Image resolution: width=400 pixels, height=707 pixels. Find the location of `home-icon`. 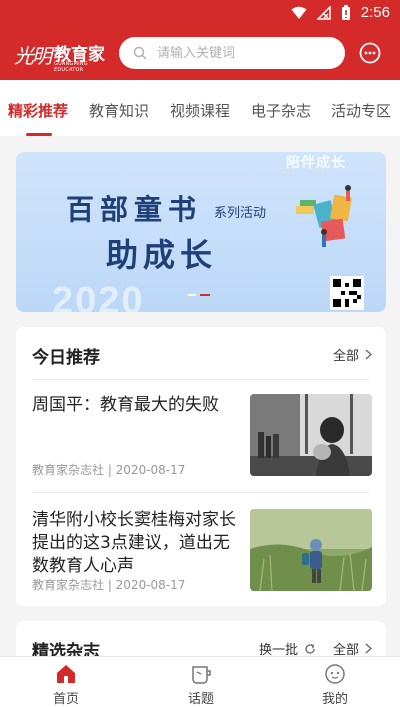

home-icon is located at coordinates (66, 674).